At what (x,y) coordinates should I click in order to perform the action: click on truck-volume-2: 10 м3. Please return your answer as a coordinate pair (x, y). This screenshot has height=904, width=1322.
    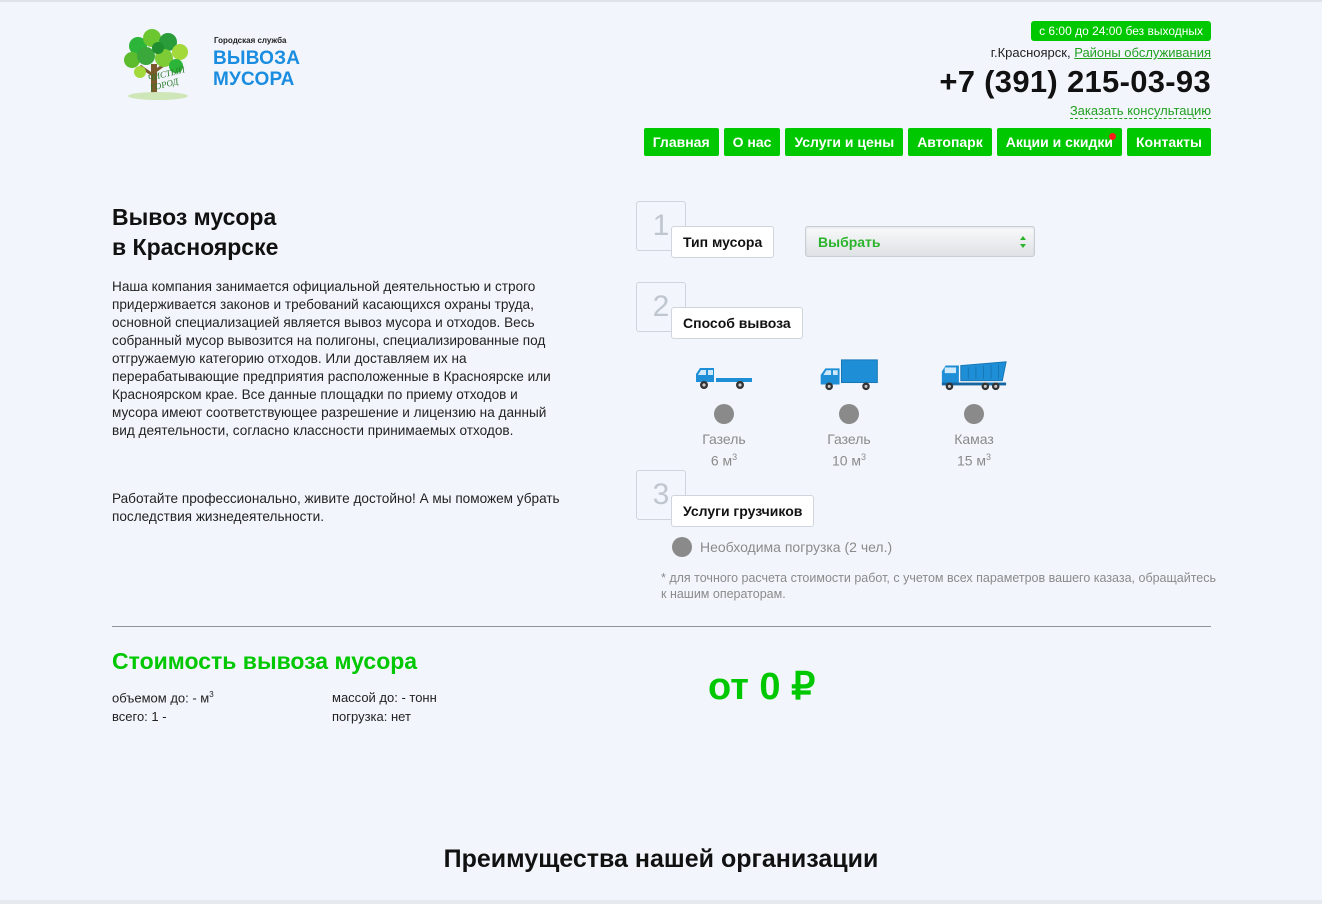
    Looking at the image, I should click on (849, 459).